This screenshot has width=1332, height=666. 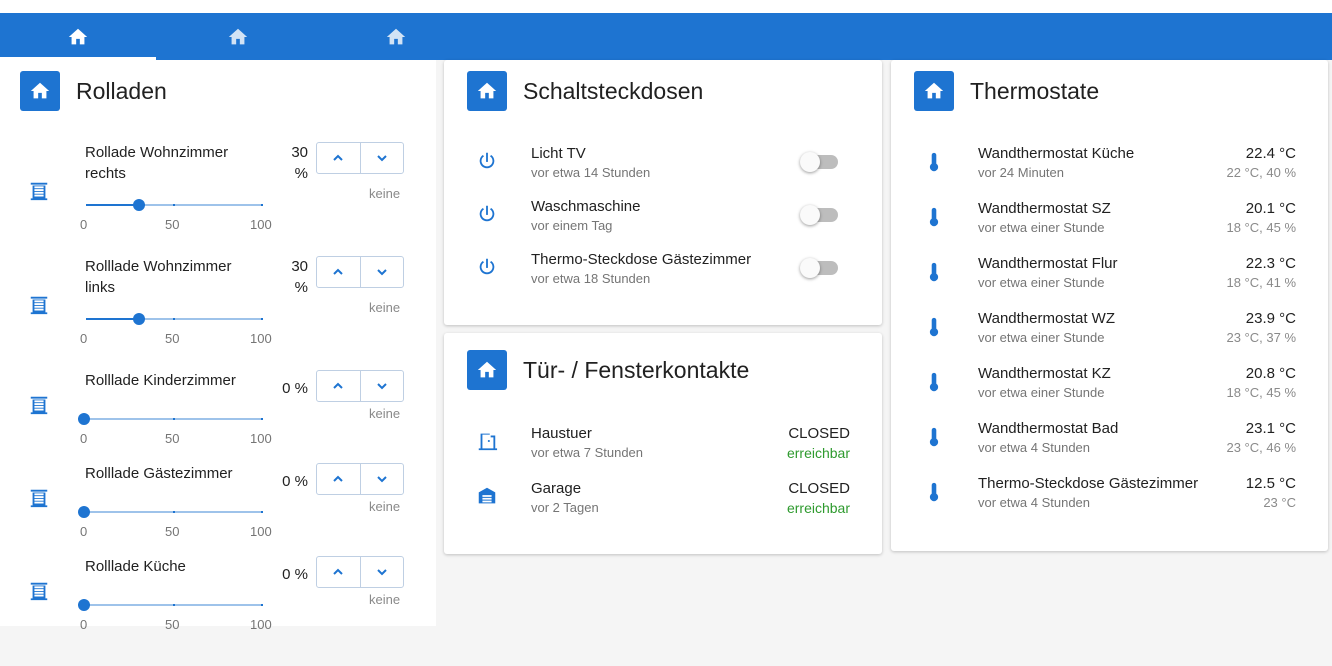 I want to click on contact-row: Garage vor 2 Tagen CLOSED erreichbar, so click(x=663, y=503).